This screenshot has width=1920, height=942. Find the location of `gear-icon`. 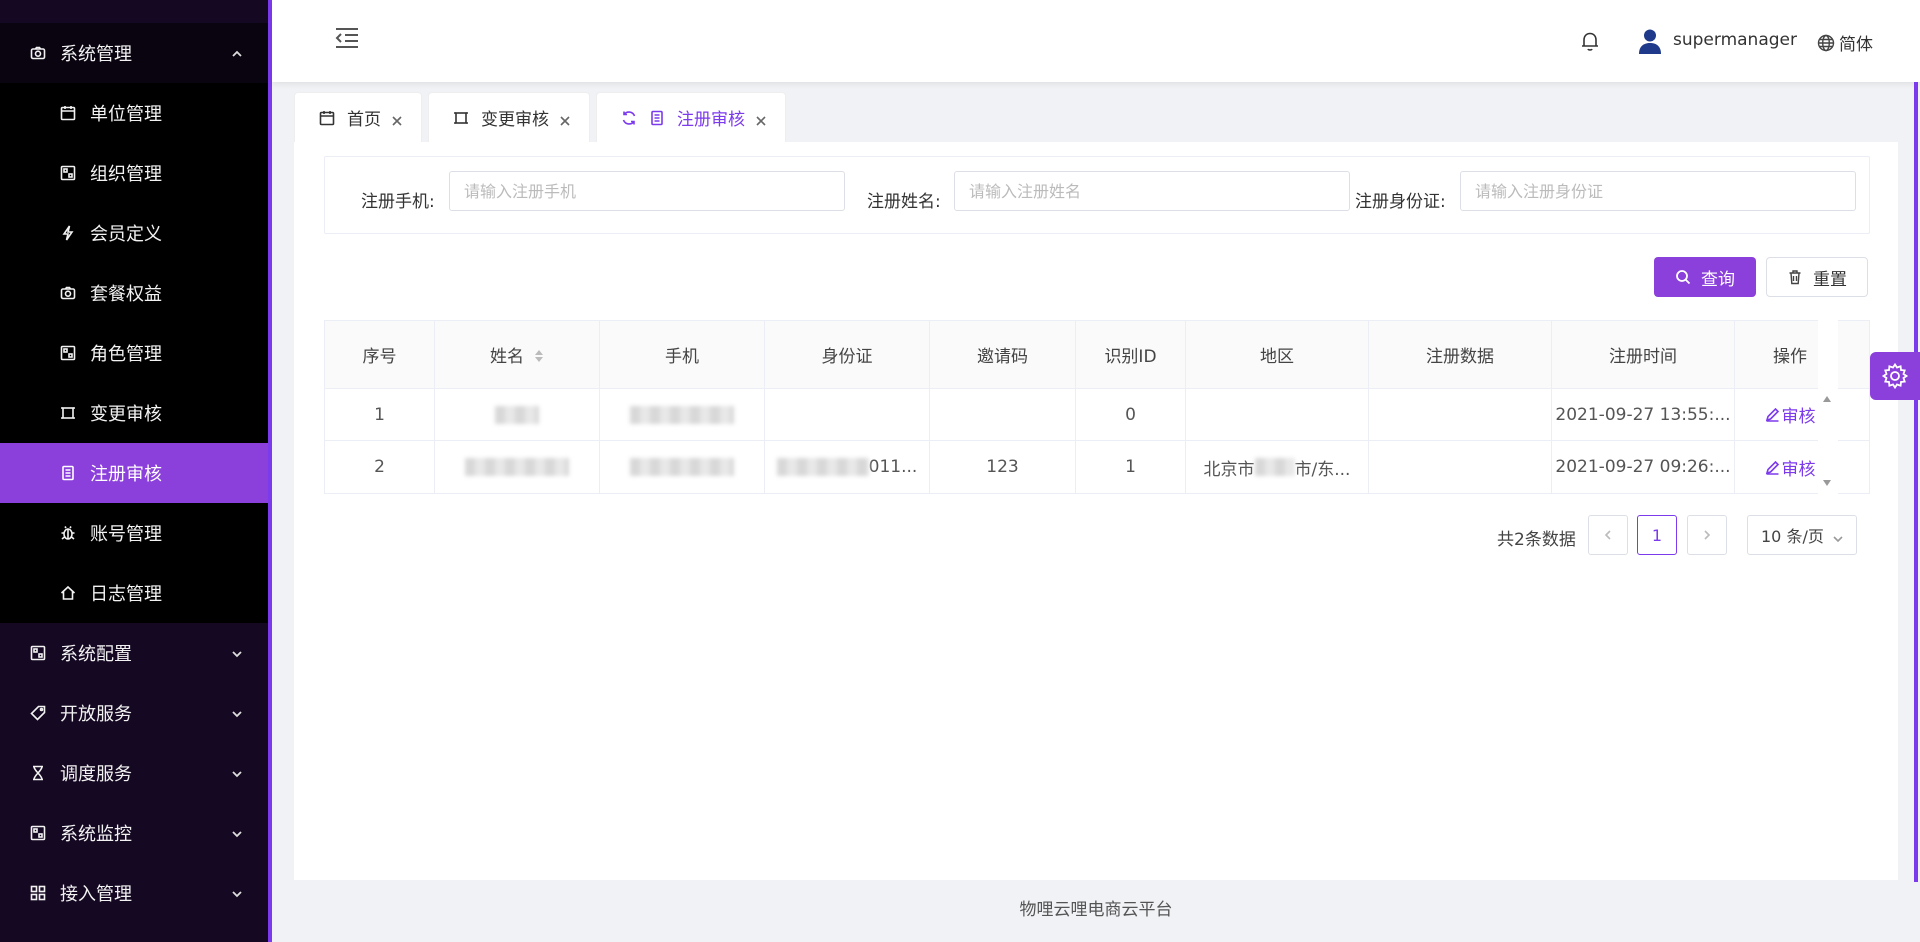

gear-icon is located at coordinates (1895, 376).